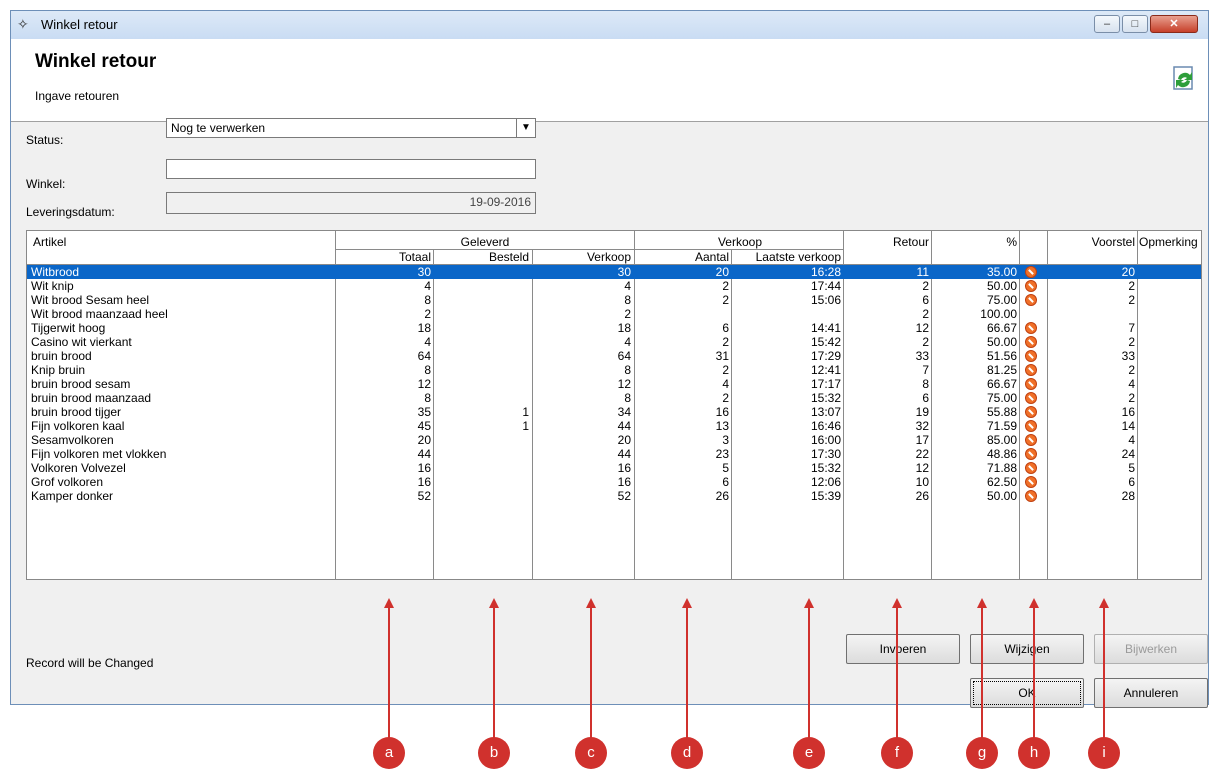  What do you see at coordinates (1001, 412) in the screenshot?
I see `cell-pct: 55.88` at bounding box center [1001, 412].